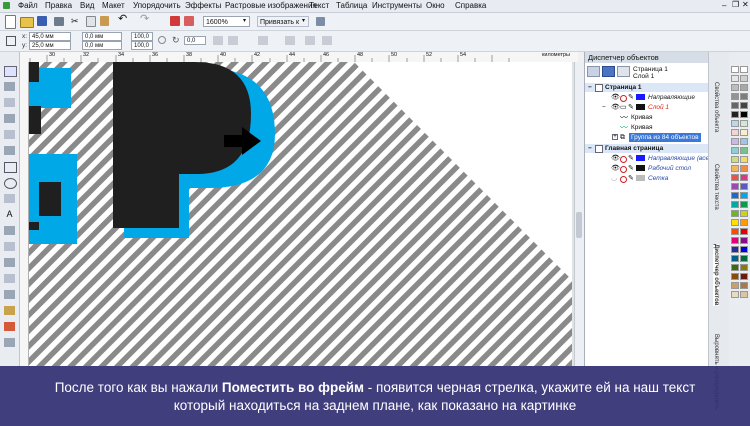  I want to click on layer-manager-view-icon, so click(608, 71).